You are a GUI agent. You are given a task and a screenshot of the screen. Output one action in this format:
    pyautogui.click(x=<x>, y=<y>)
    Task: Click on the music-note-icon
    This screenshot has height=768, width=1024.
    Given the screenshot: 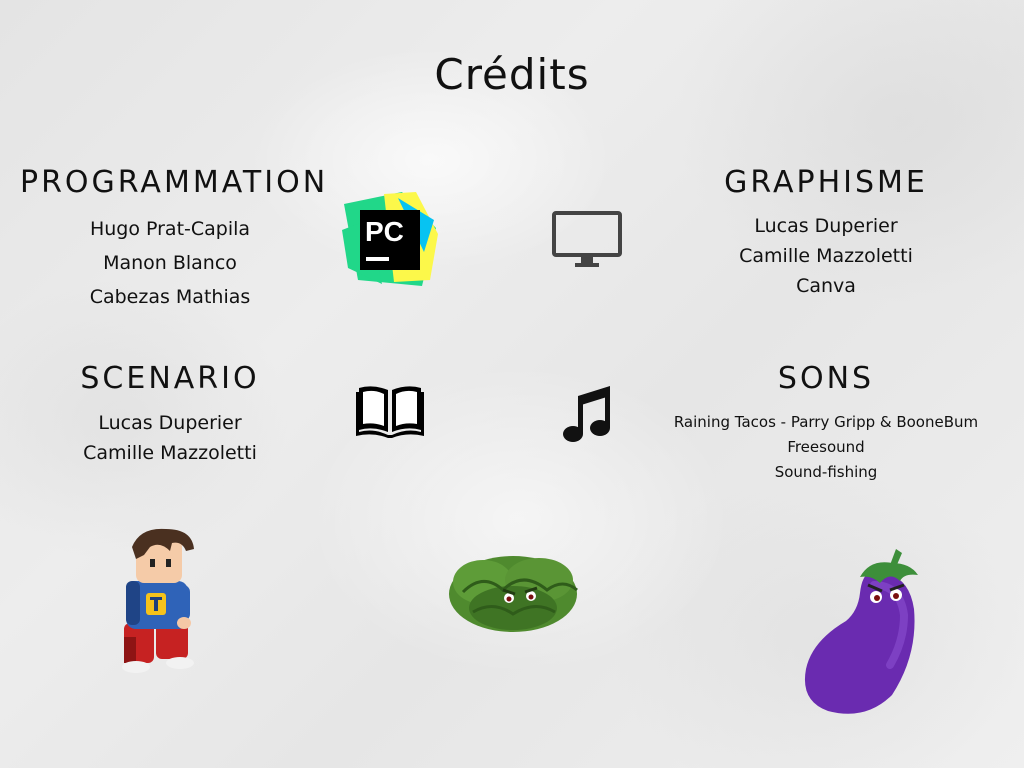 What is the action you would take?
    pyautogui.click(x=586, y=414)
    